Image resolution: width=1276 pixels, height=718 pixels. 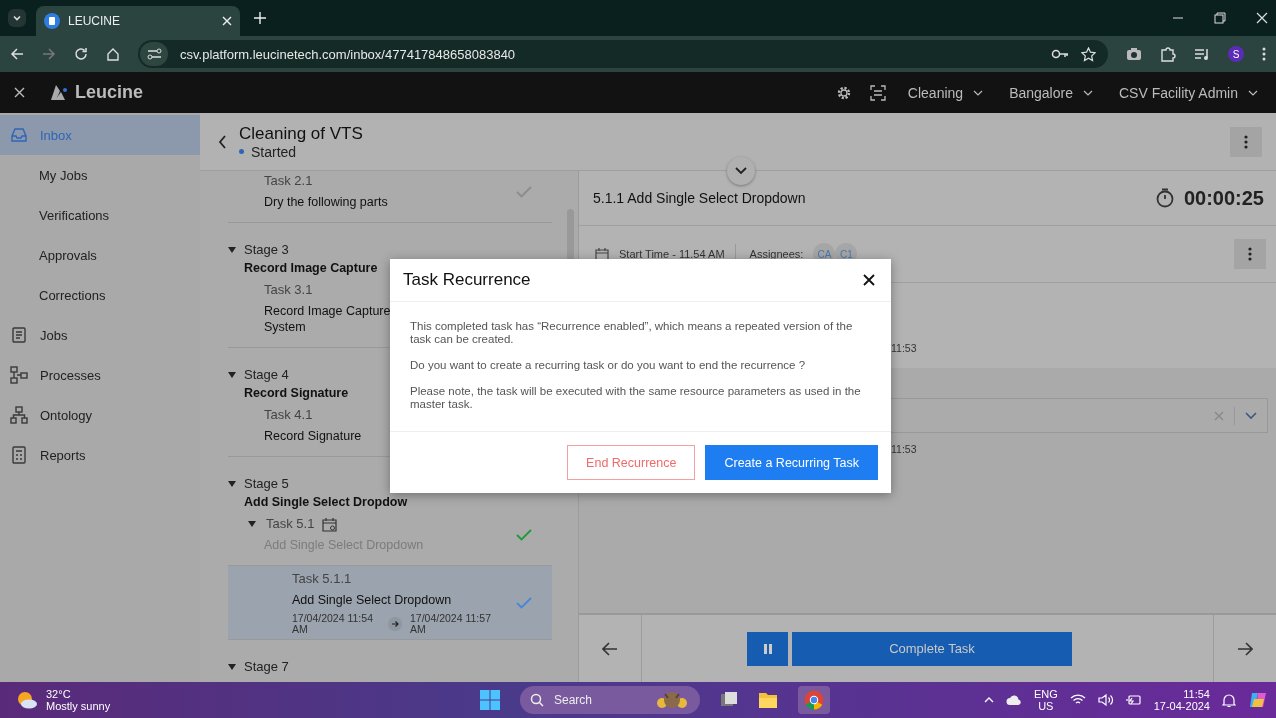 I want to click on job-status: Started, so click(x=301, y=151).